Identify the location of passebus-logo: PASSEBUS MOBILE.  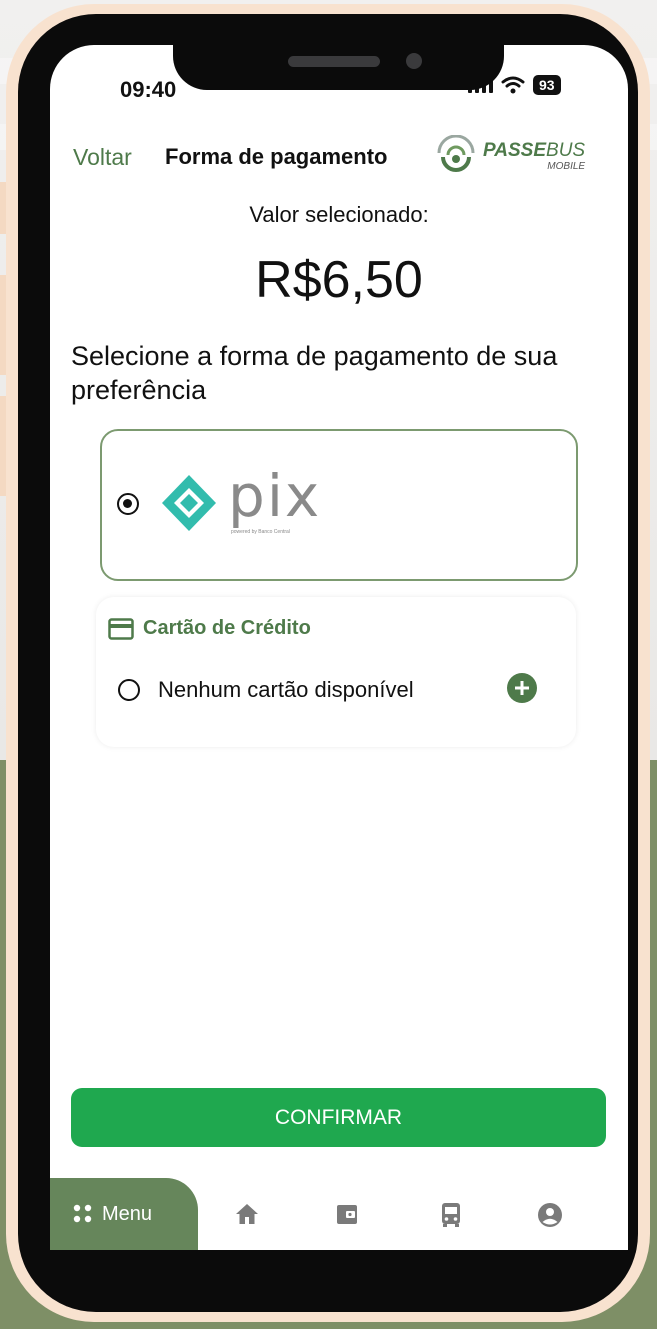
(510, 156).